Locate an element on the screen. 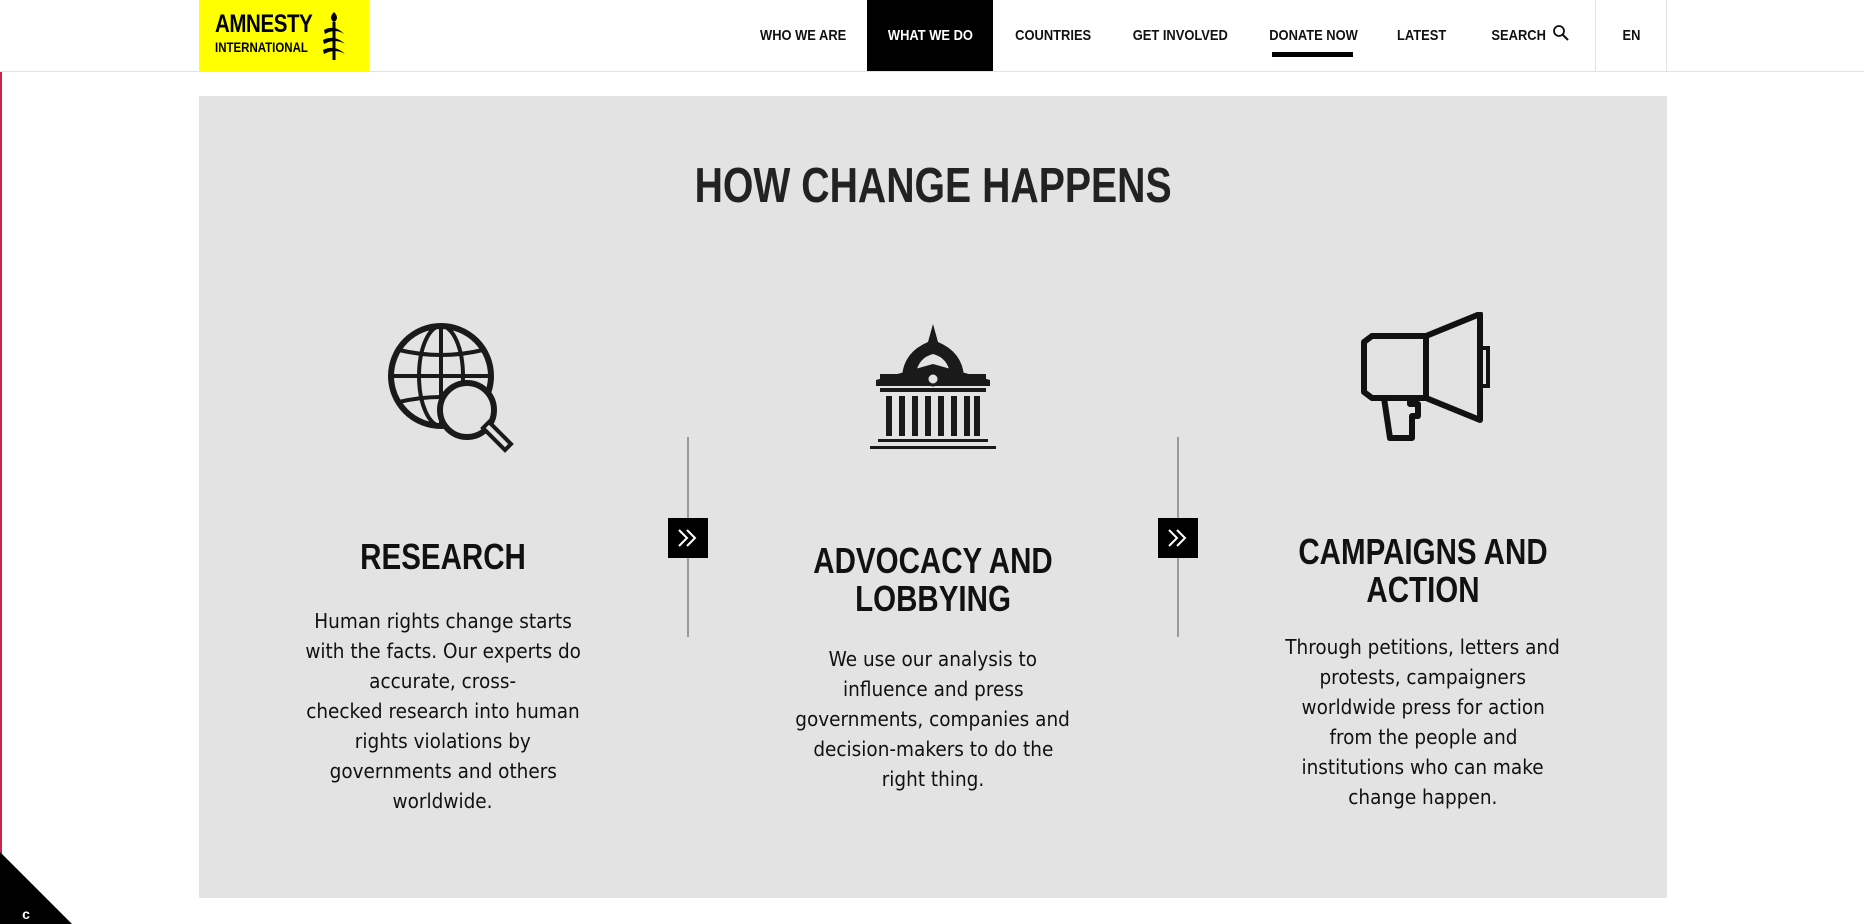 The image size is (1864, 924). advocacy-body-line: We use our analysis to is located at coordinates (933, 659).